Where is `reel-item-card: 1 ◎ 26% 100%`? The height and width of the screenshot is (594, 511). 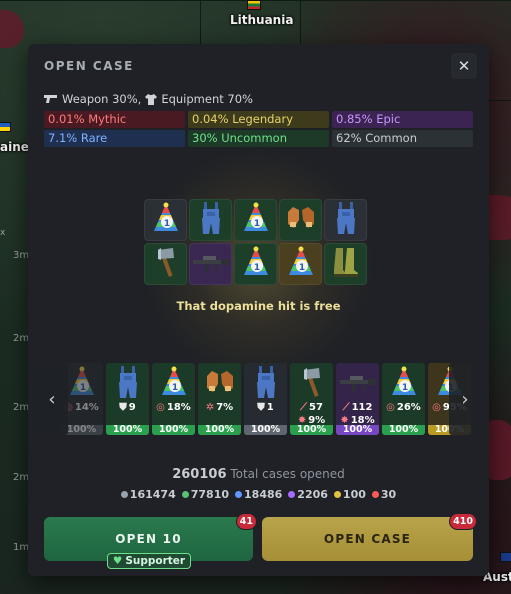 reel-item-card: 1 ◎ 26% 100% is located at coordinates (403, 399).